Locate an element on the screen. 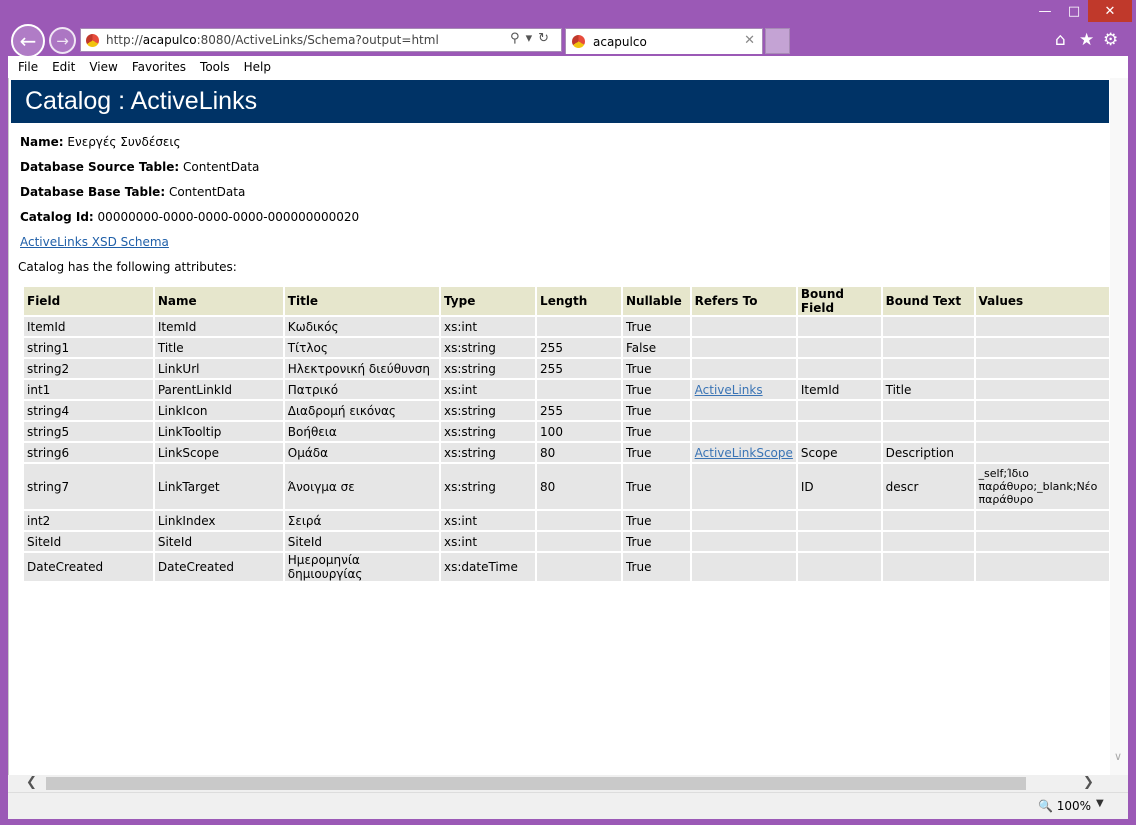 Image resolution: width=1136 pixels, height=825 pixels. zoom-value: 100% is located at coordinates (1074, 806).